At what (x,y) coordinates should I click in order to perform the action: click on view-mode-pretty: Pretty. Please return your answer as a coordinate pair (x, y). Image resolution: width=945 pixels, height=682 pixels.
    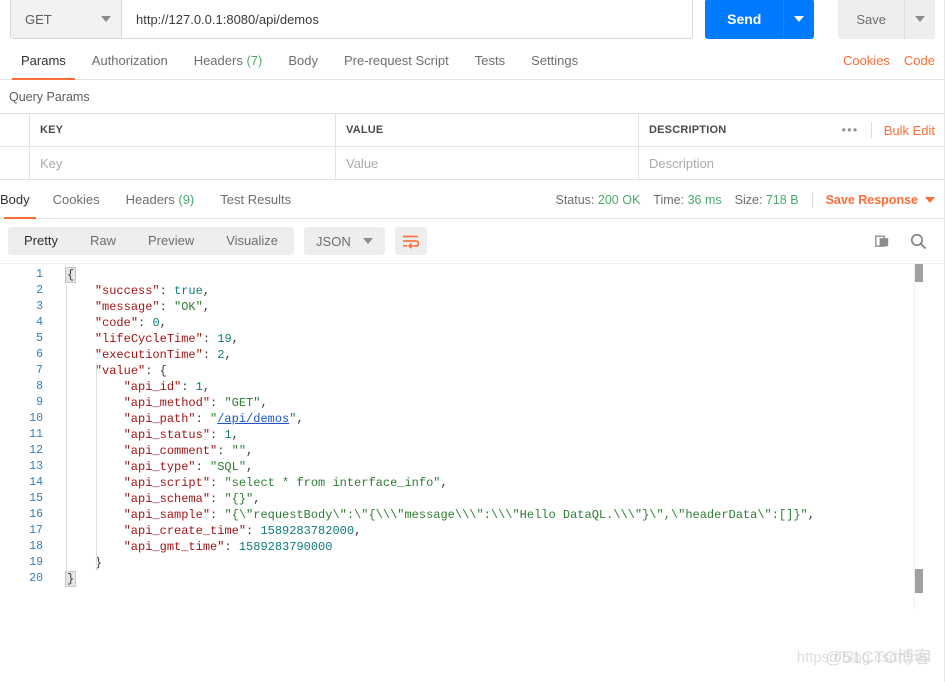
    Looking at the image, I should click on (41, 241).